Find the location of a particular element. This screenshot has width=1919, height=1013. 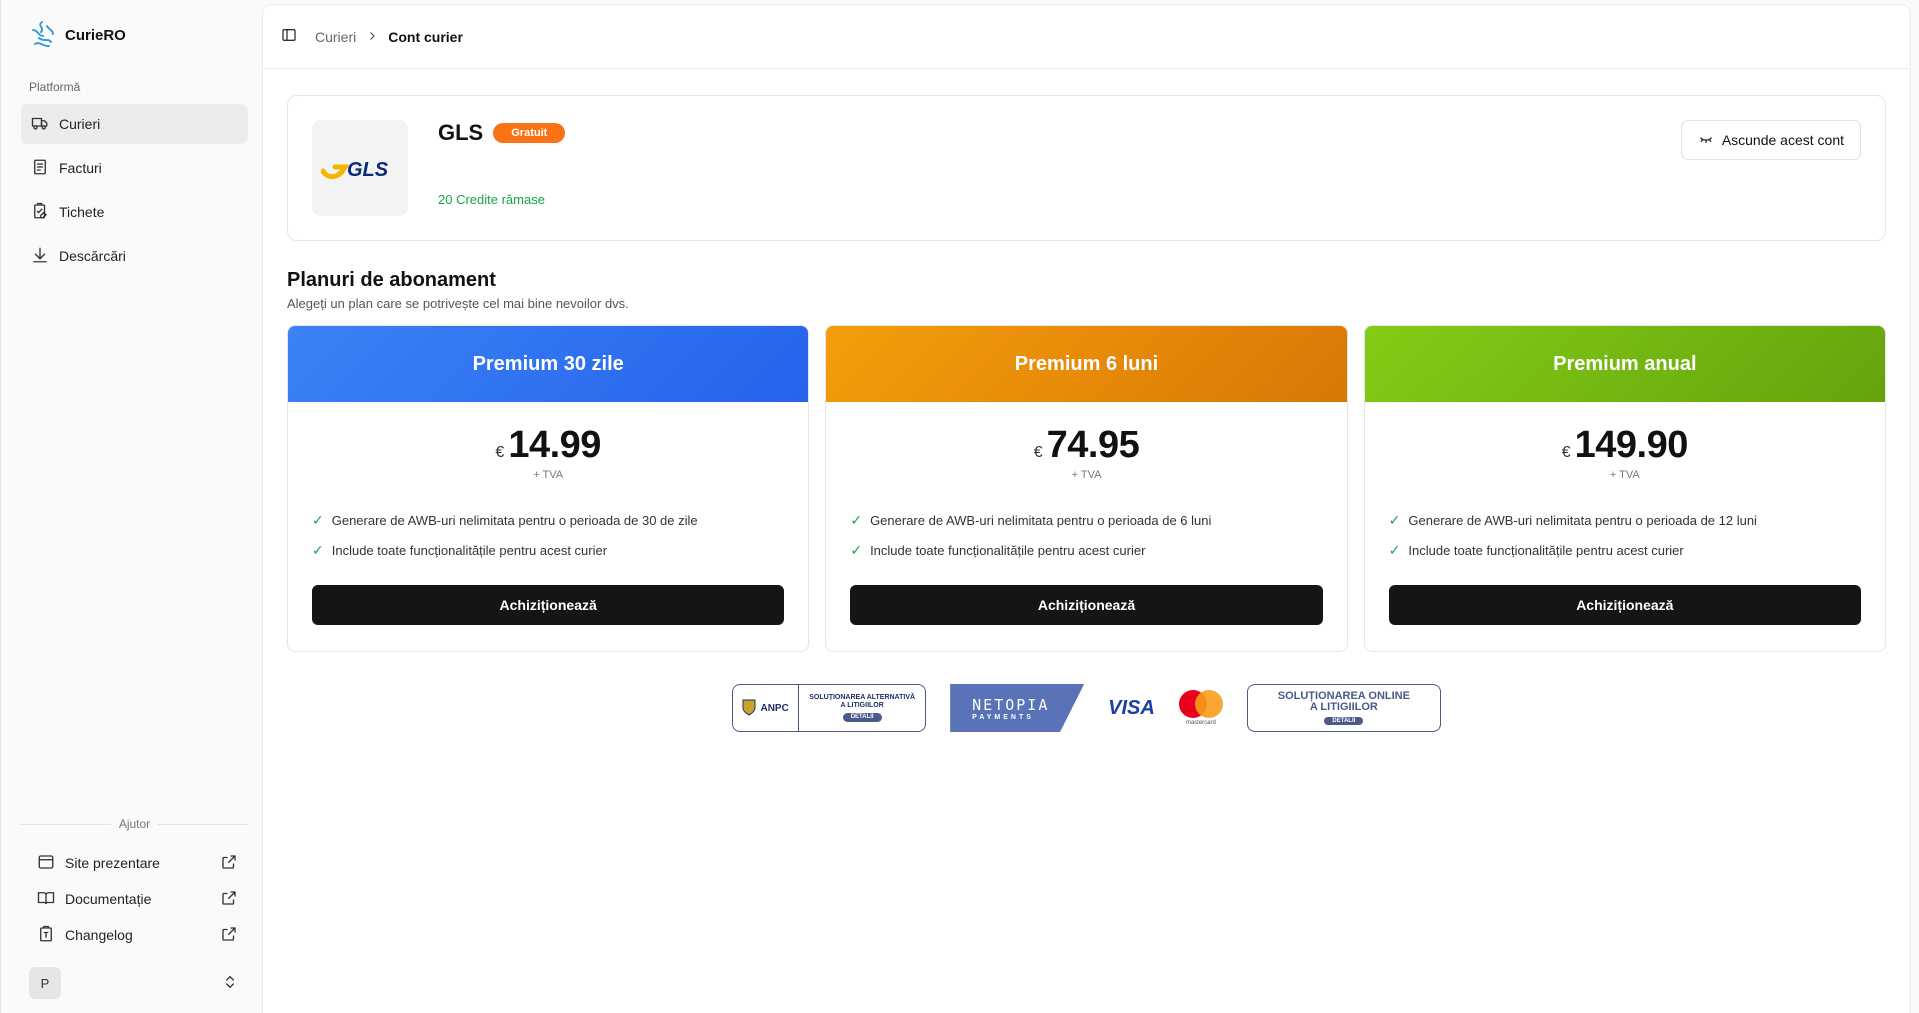

sal-line-2: A LITIGIILOR is located at coordinates (862, 706).